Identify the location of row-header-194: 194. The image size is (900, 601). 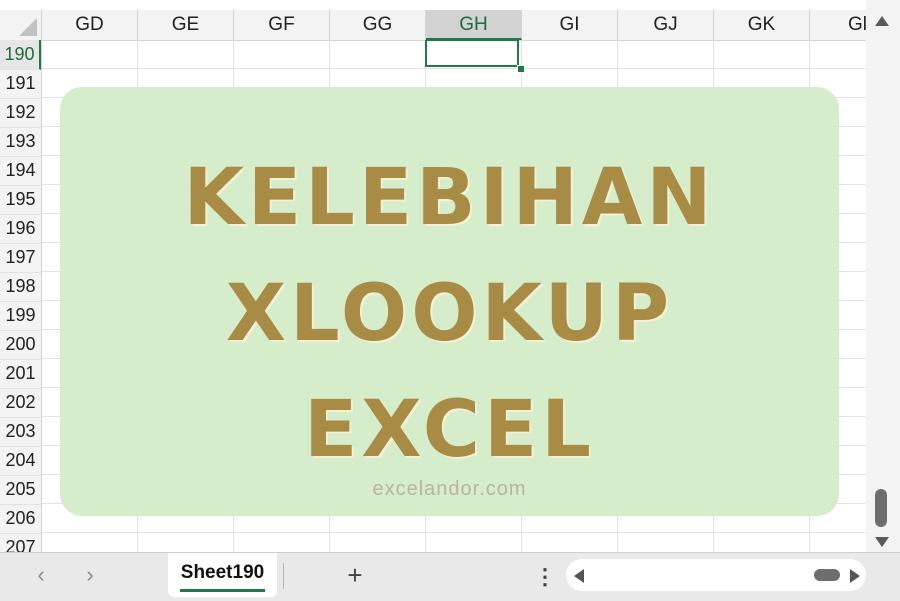
(20, 171).